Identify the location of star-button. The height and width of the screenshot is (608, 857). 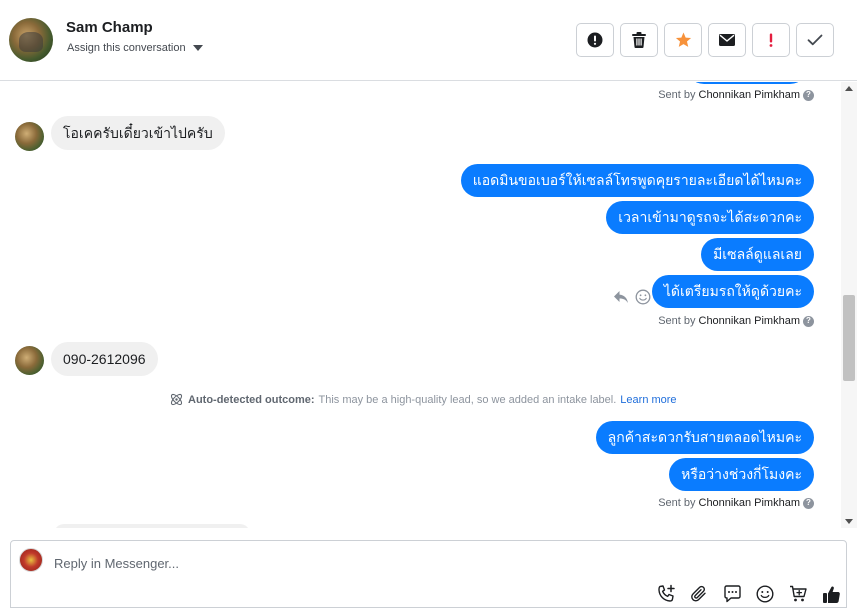
(683, 40).